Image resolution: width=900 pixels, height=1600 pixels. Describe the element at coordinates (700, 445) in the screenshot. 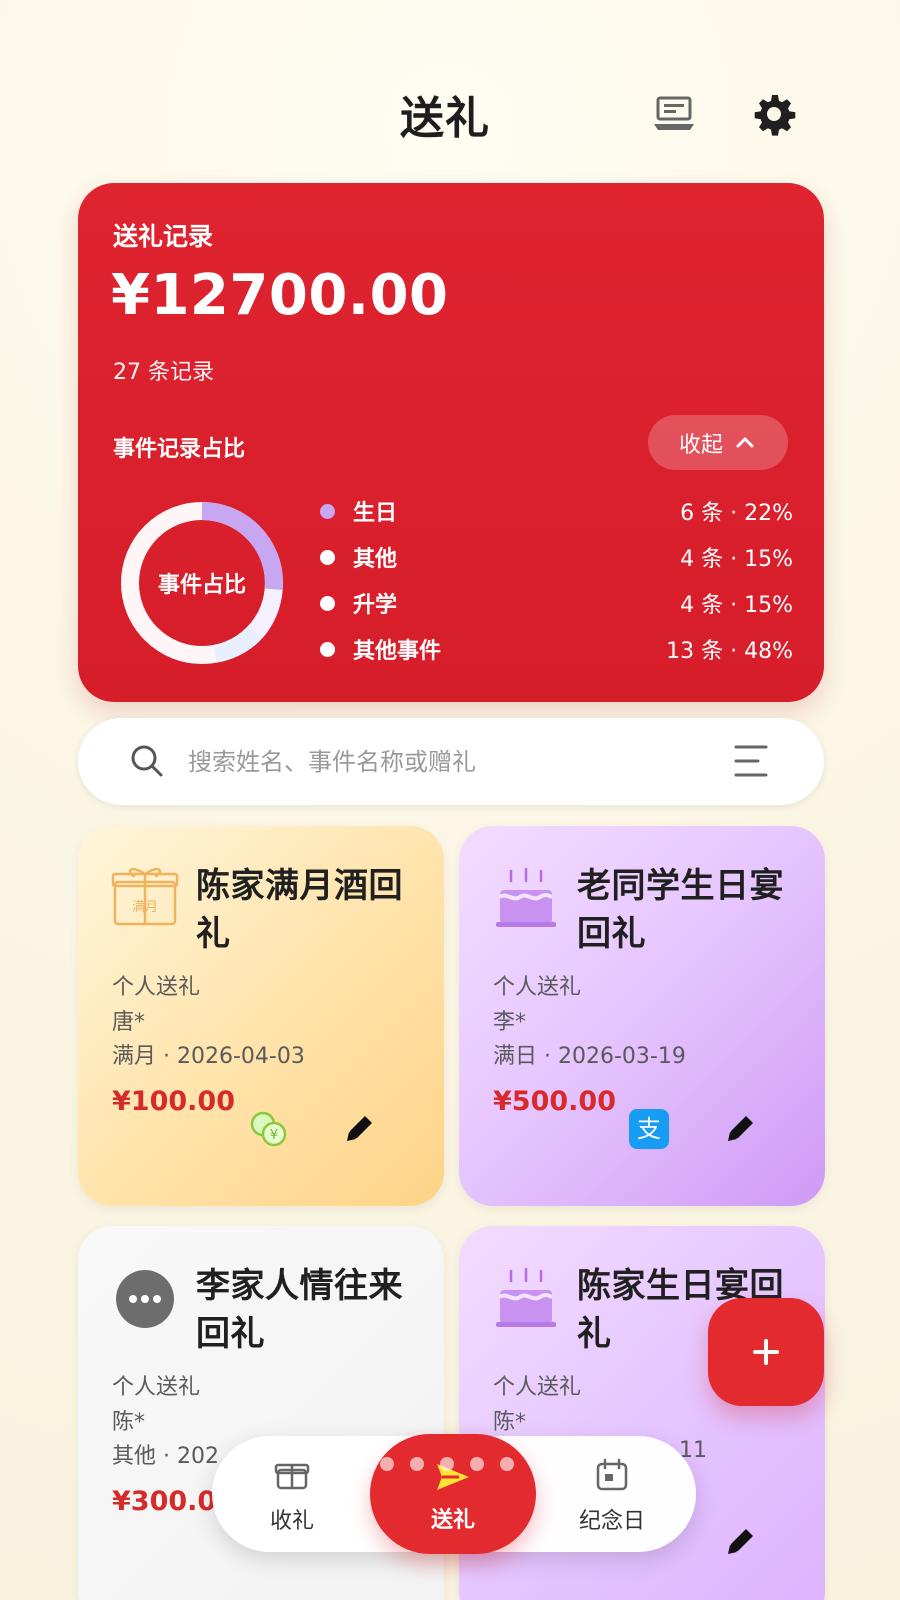

I see `collapse-button-label: 收起` at that location.